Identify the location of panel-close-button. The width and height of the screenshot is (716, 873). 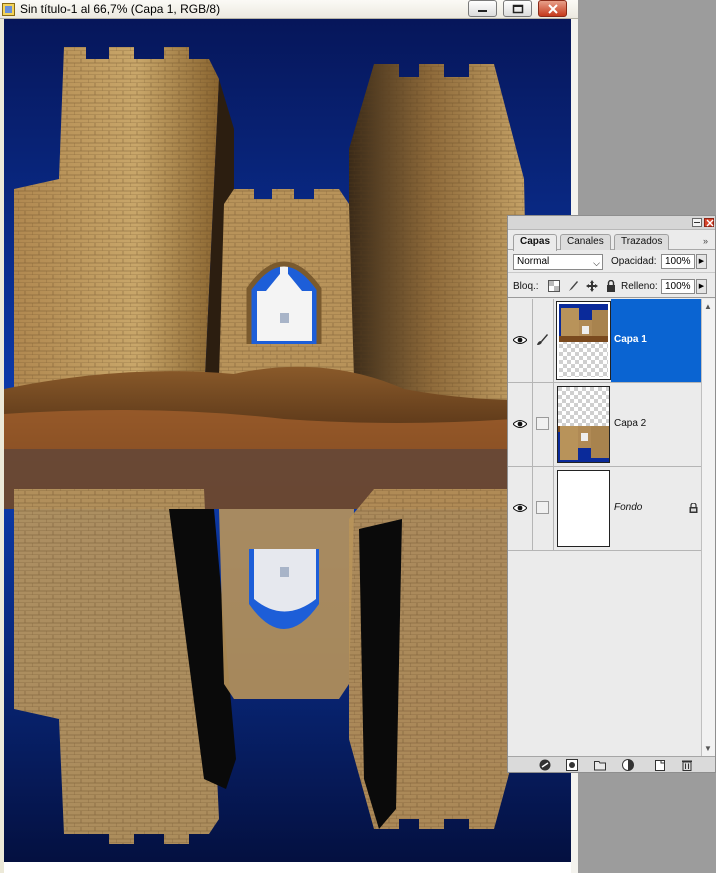
(709, 222).